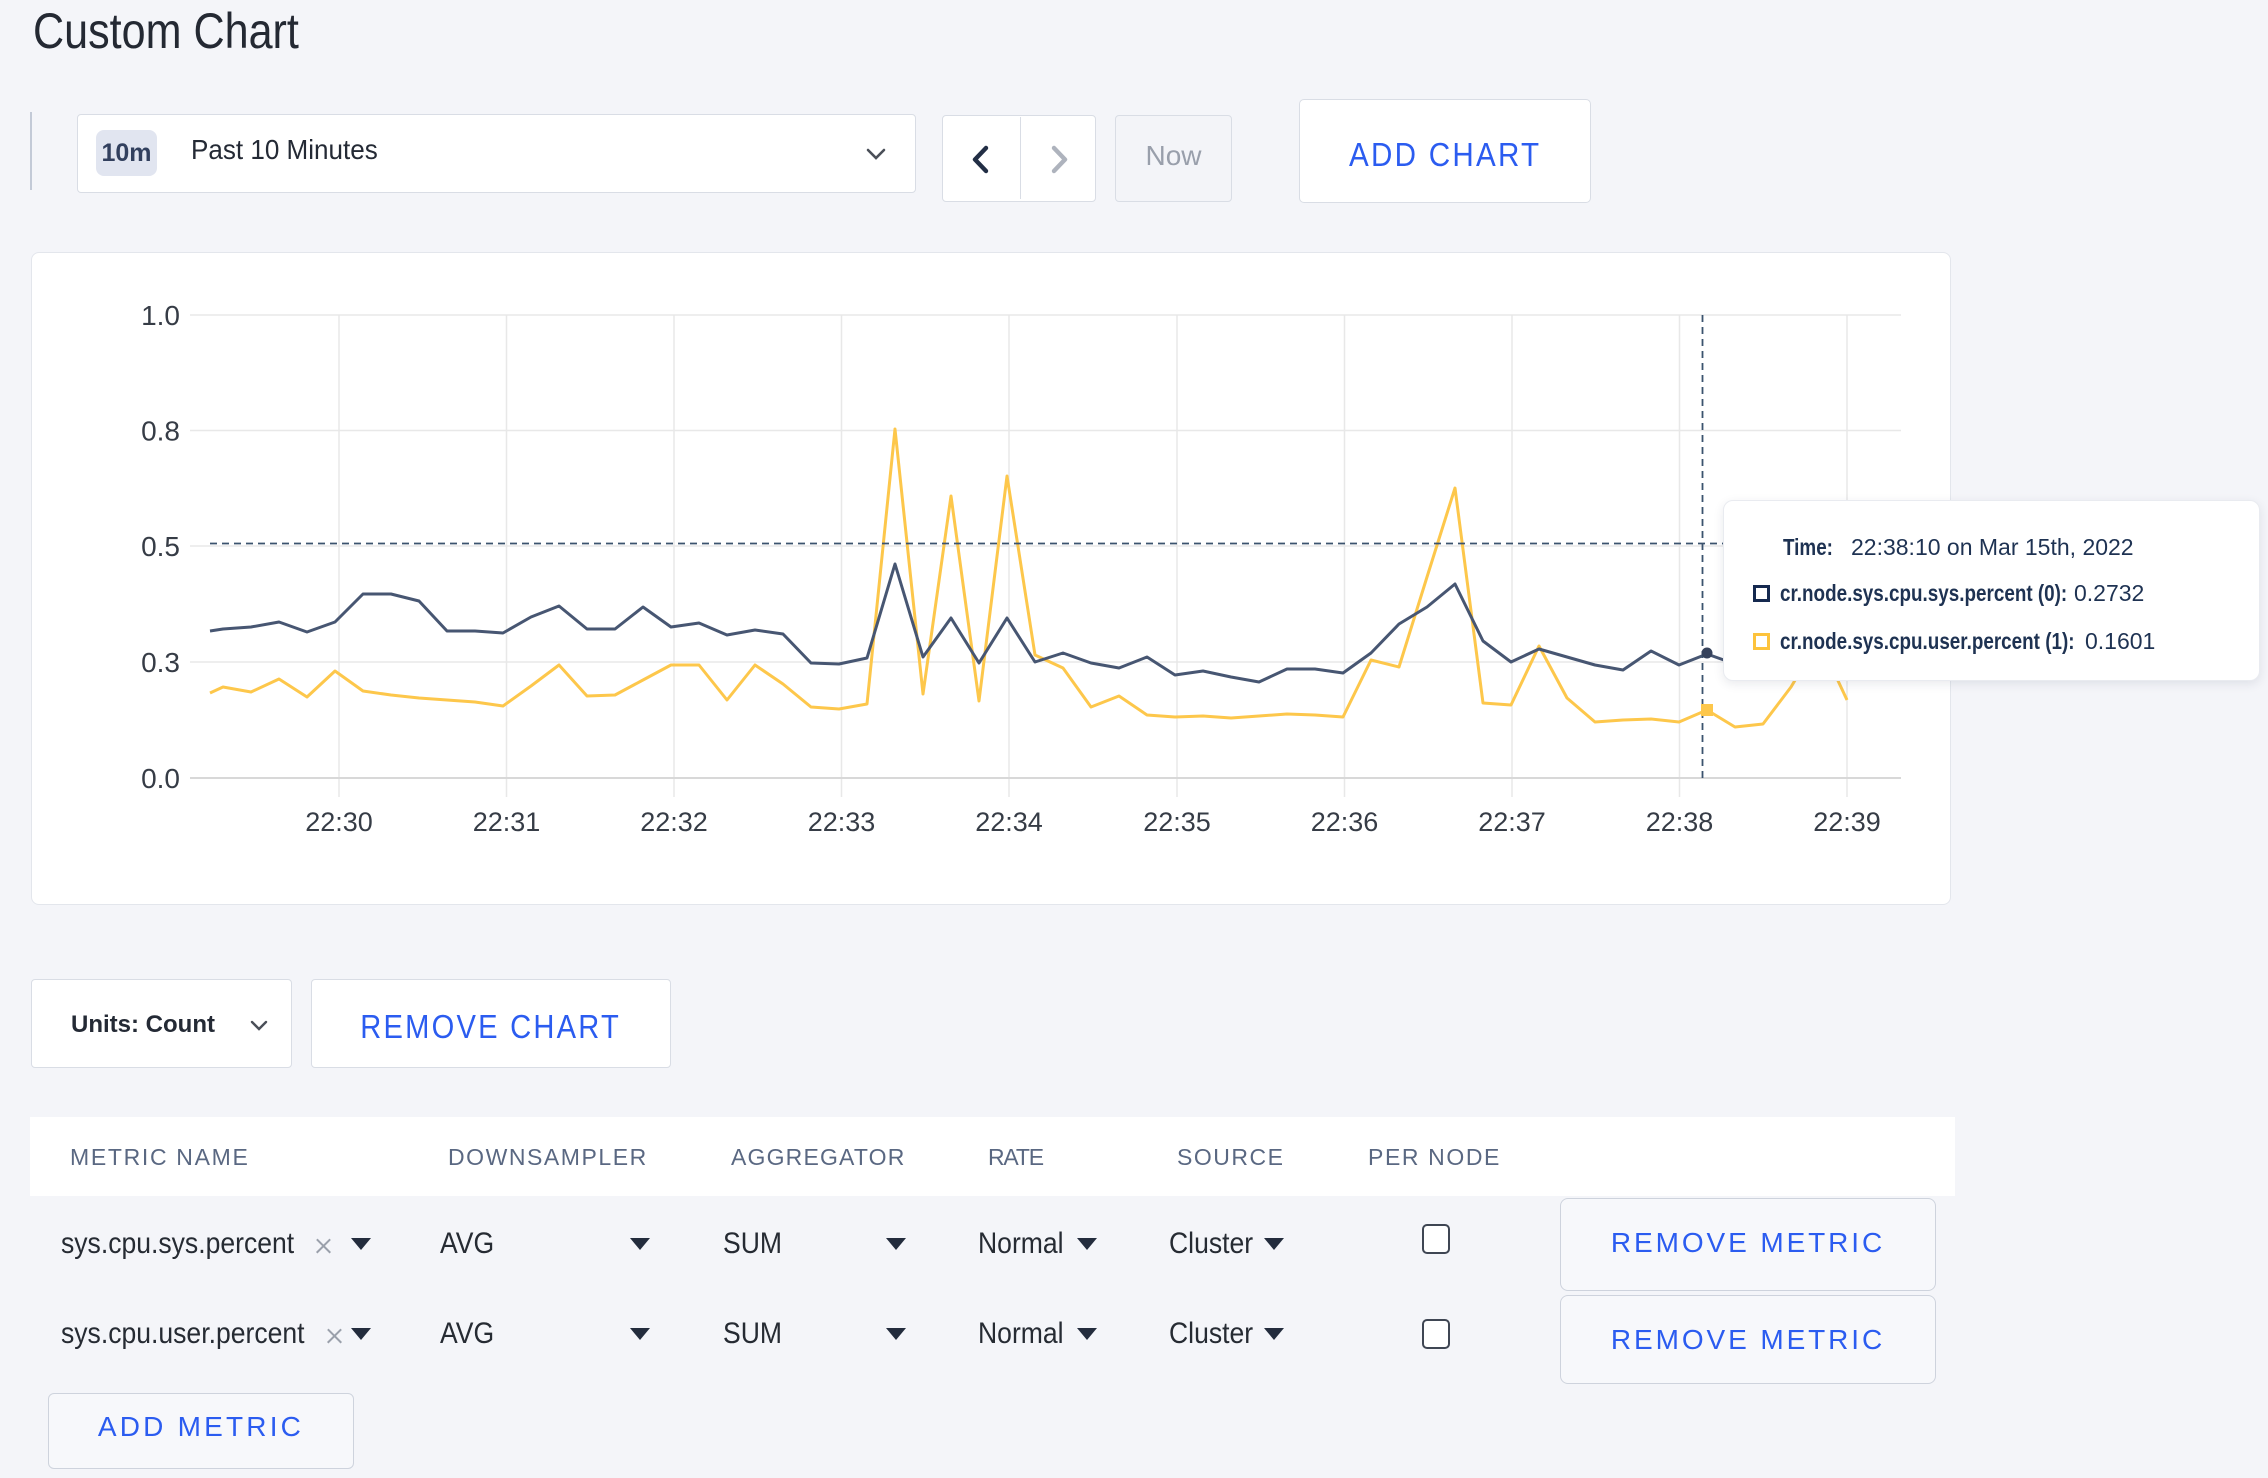 The width and height of the screenshot is (2268, 1478). Describe the element at coordinates (1847, 822) in the screenshot. I see `svg-text: 22:39` at that location.